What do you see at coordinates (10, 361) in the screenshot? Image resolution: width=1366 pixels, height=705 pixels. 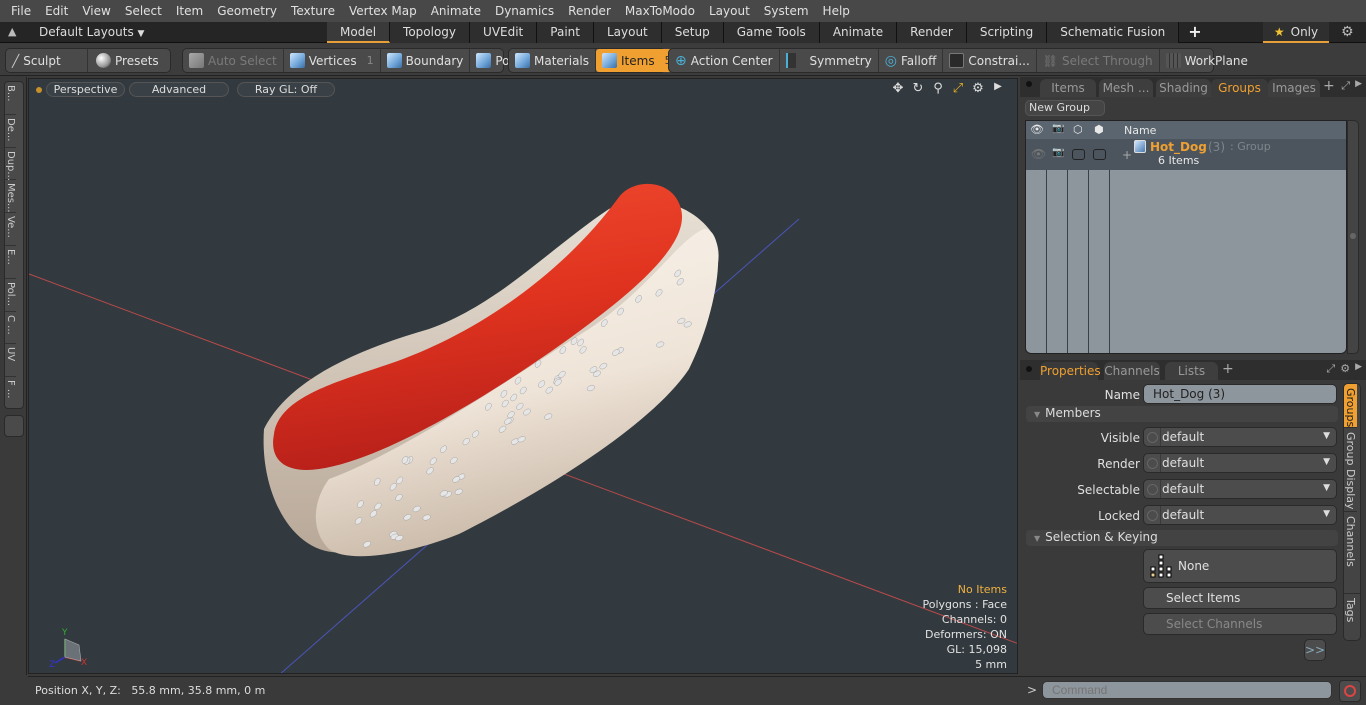 I see `left-tab-uv: UV` at bounding box center [10, 361].